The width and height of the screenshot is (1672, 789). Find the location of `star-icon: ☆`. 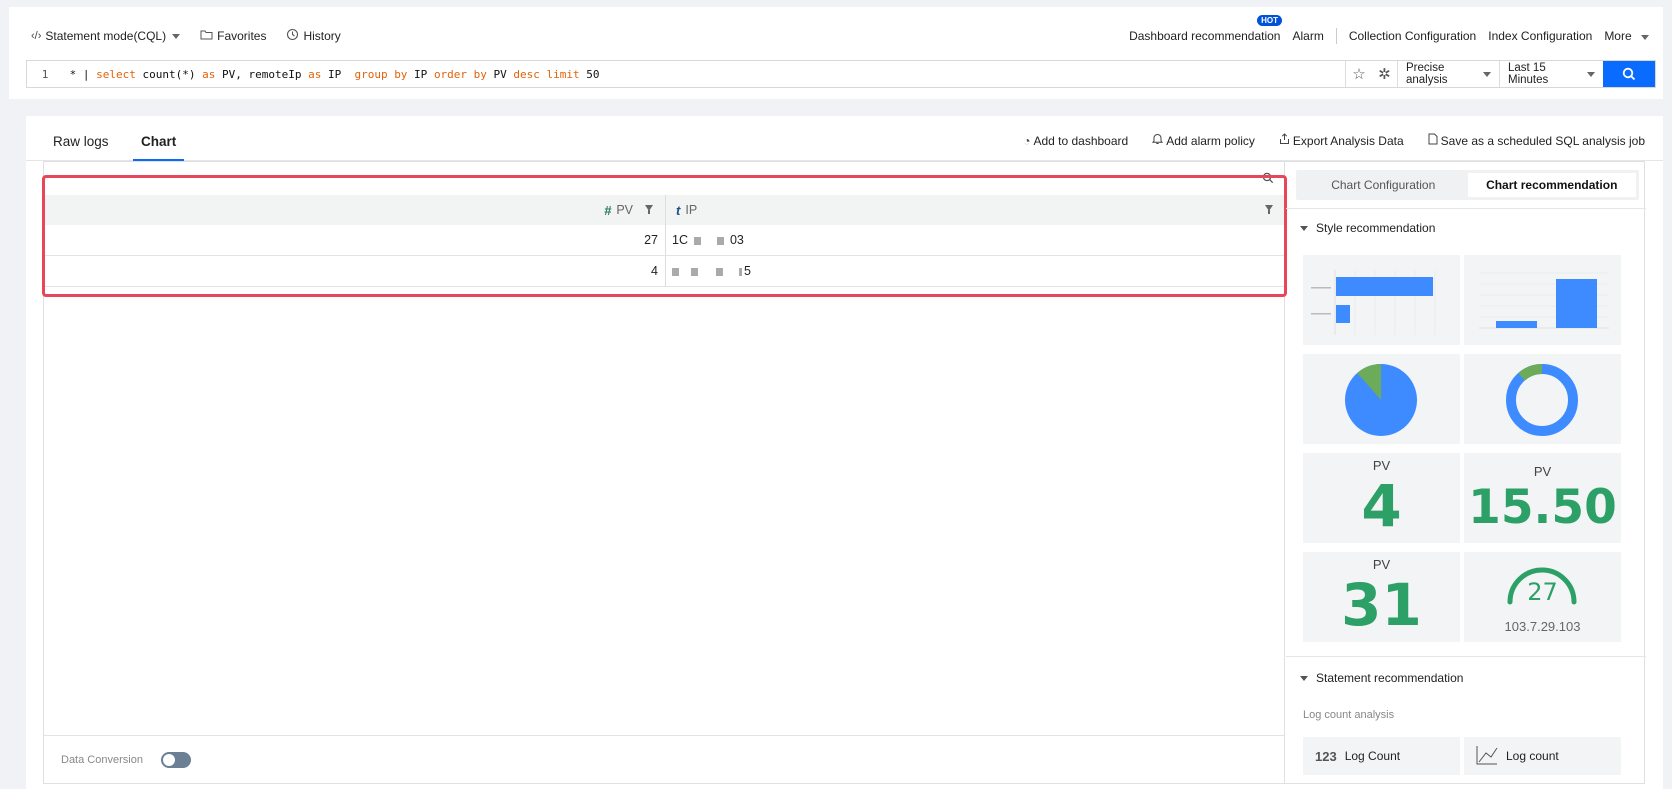

star-icon: ☆ is located at coordinates (1358, 74).